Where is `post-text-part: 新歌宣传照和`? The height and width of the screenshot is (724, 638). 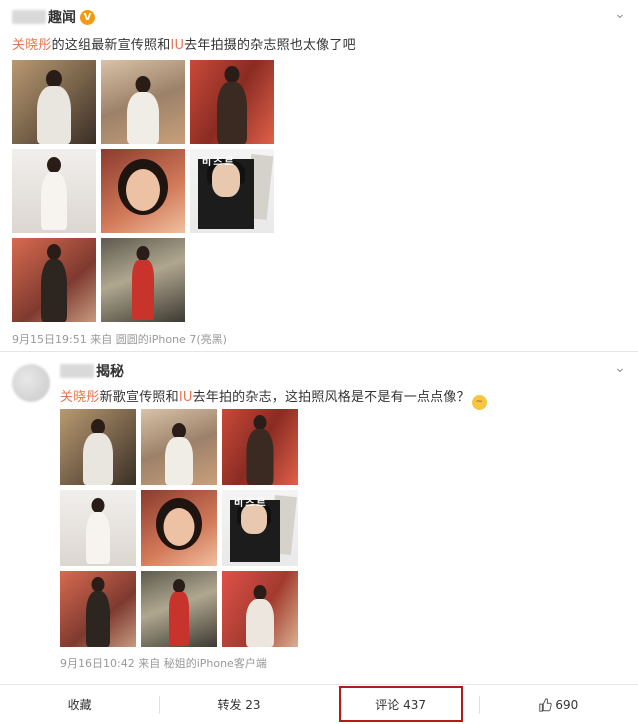
post-text-part: 新歌宣传照和 is located at coordinates (139, 397).